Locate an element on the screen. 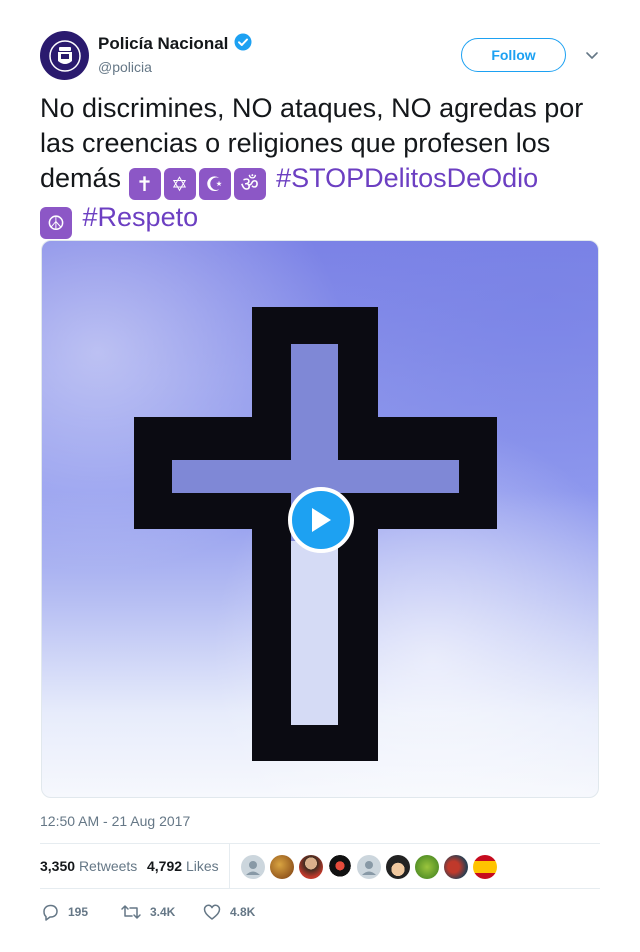 The width and height of the screenshot is (640, 952). retweet-icon is located at coordinates (131, 912).